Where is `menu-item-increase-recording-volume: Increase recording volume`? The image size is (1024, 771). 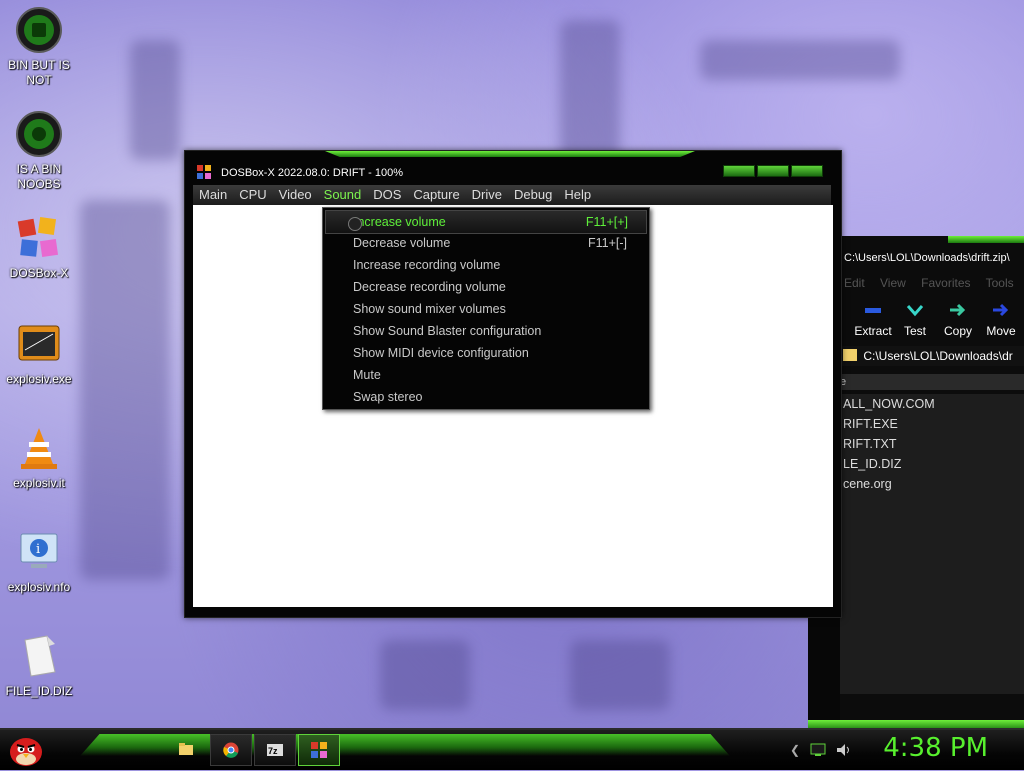 menu-item-increase-recording-volume: Increase recording volume is located at coordinates (485, 265).